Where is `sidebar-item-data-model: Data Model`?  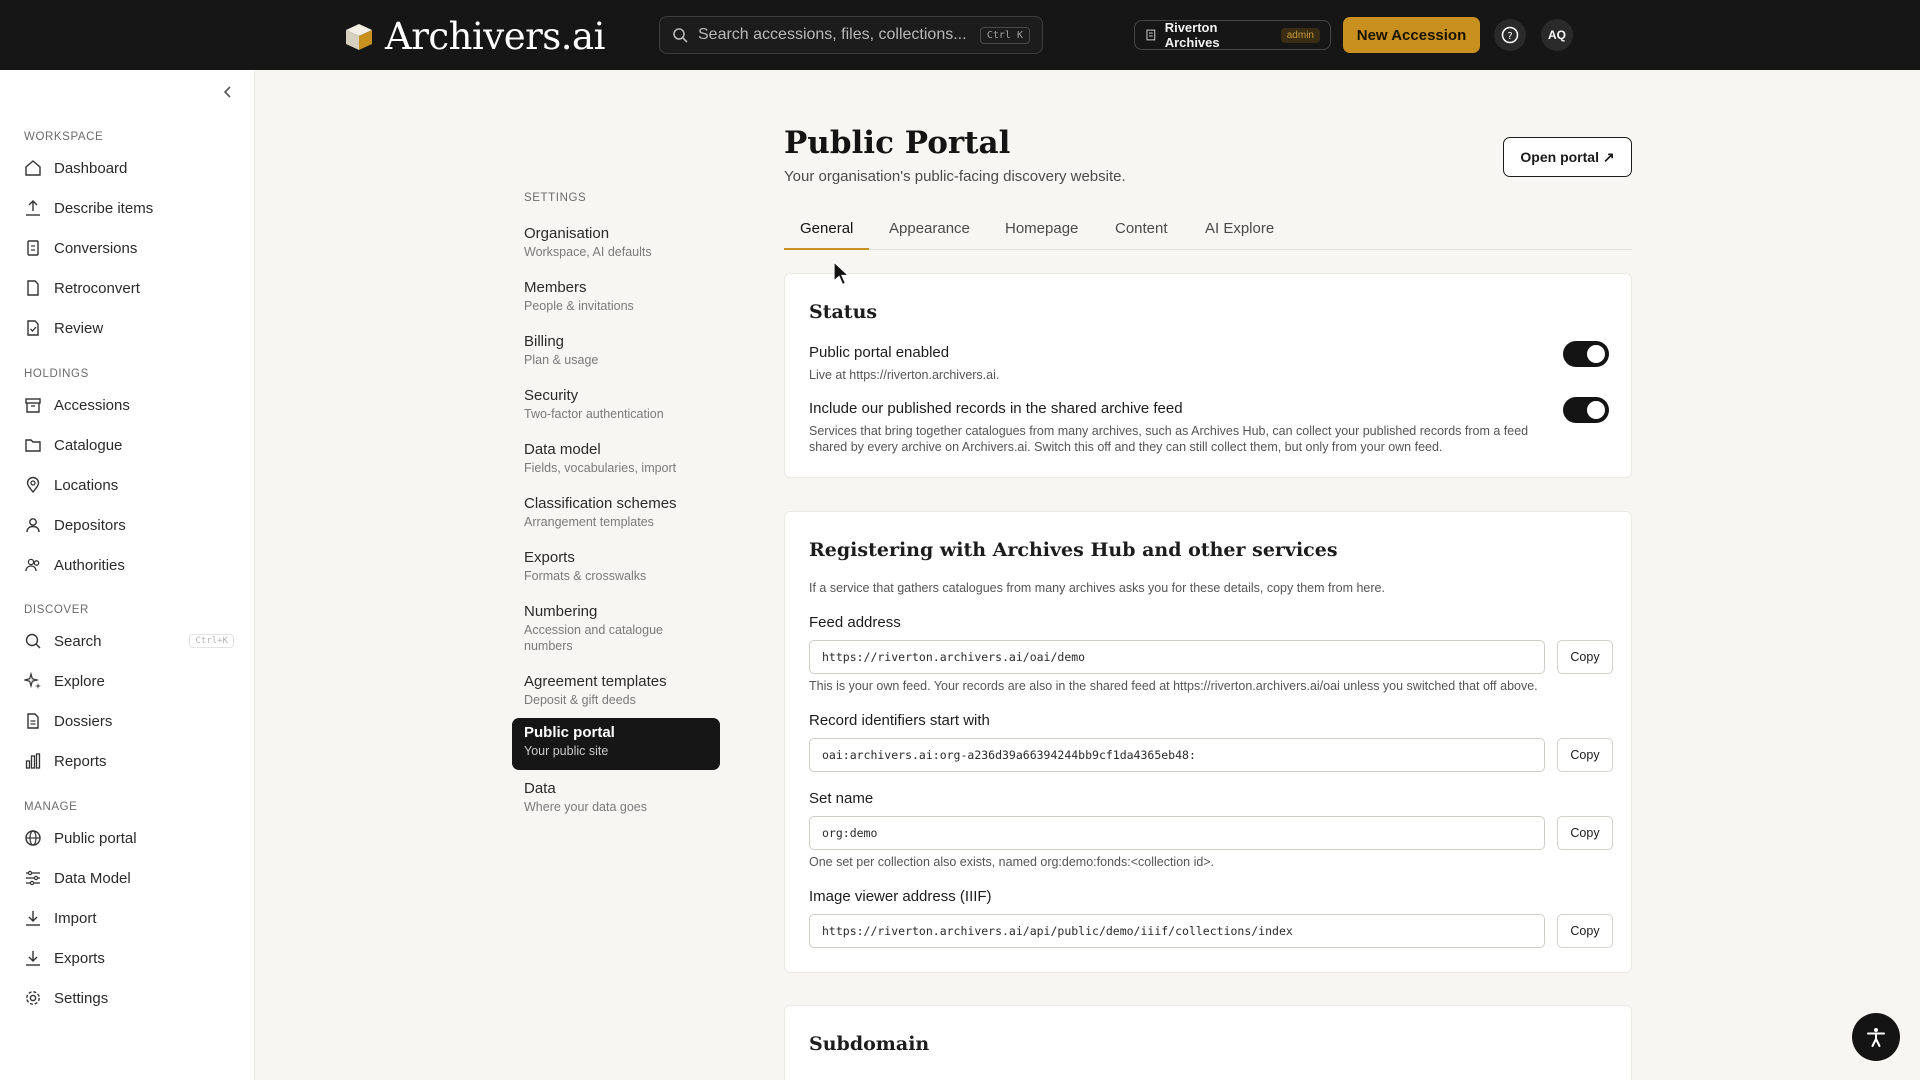 sidebar-item-data-model: Data Model is located at coordinates (129, 878).